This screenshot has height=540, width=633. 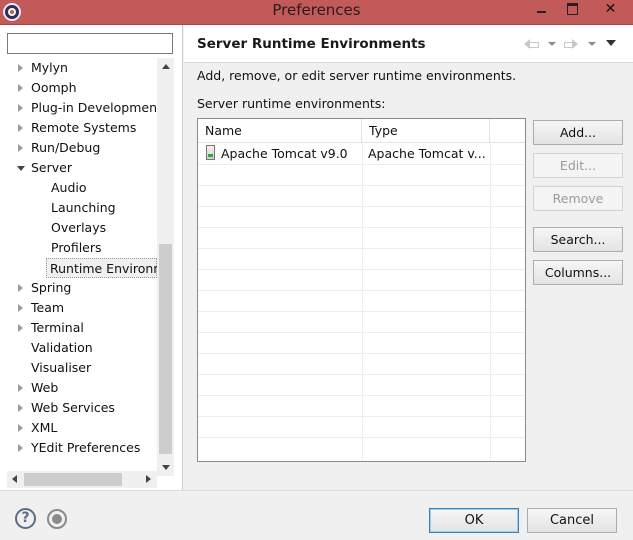 I want to click on tree-item: Spring, so click(x=78, y=288).